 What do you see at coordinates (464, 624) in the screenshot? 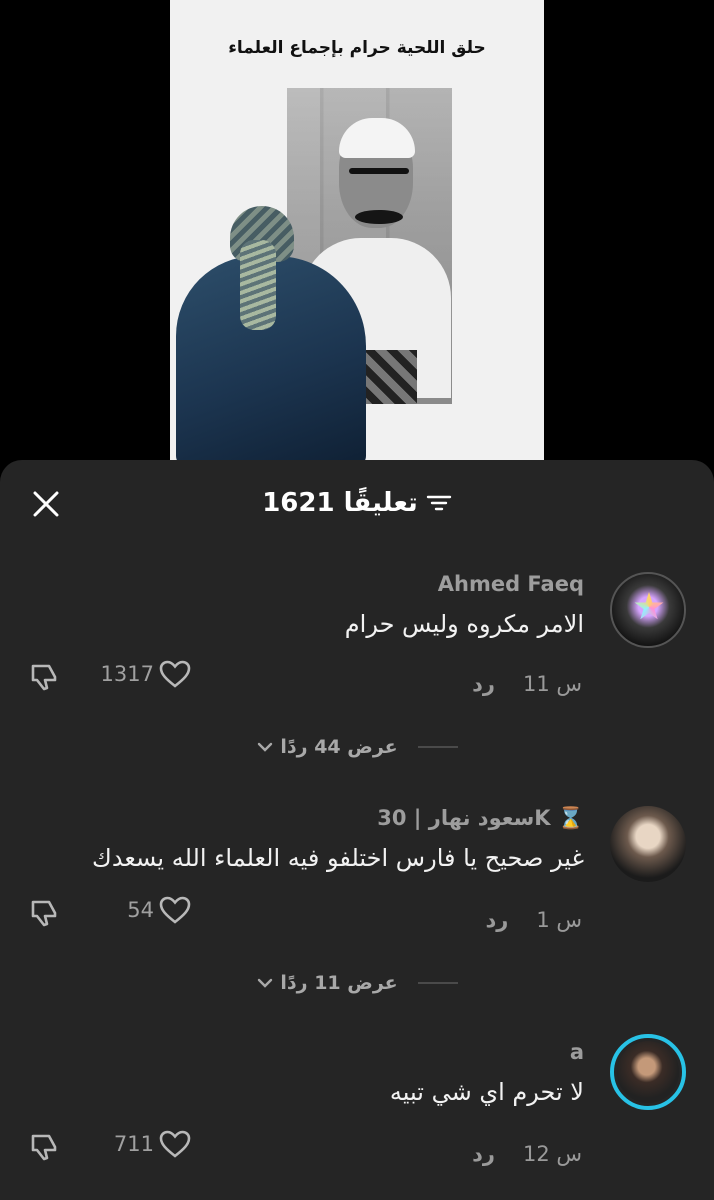
I see `comment-text: الامر مكروه وليس حرام` at bounding box center [464, 624].